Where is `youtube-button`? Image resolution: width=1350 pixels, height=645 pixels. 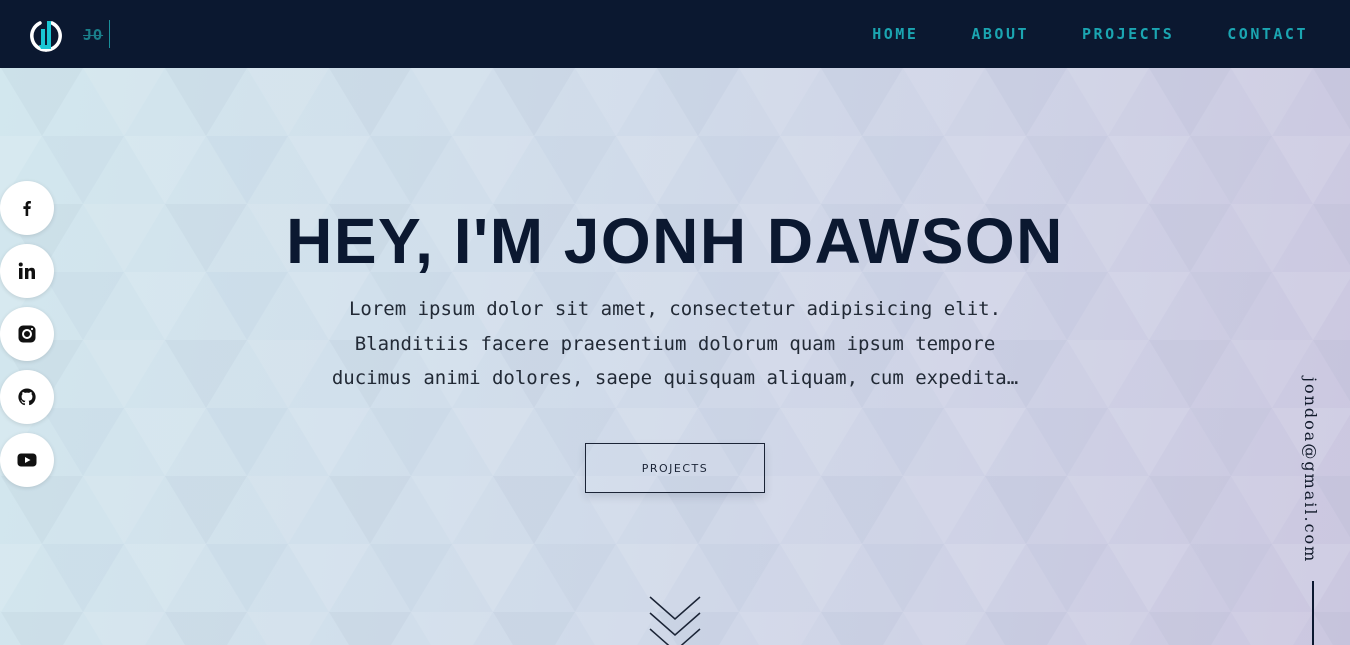
youtube-button is located at coordinates (27, 460).